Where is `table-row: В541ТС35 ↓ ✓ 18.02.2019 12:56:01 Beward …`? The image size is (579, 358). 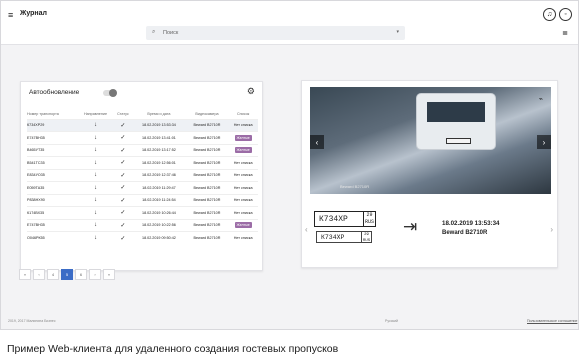 table-row: В541ТС35 ↓ ✓ 18.02.2019 12:56:01 Beward … is located at coordinates (142, 162).